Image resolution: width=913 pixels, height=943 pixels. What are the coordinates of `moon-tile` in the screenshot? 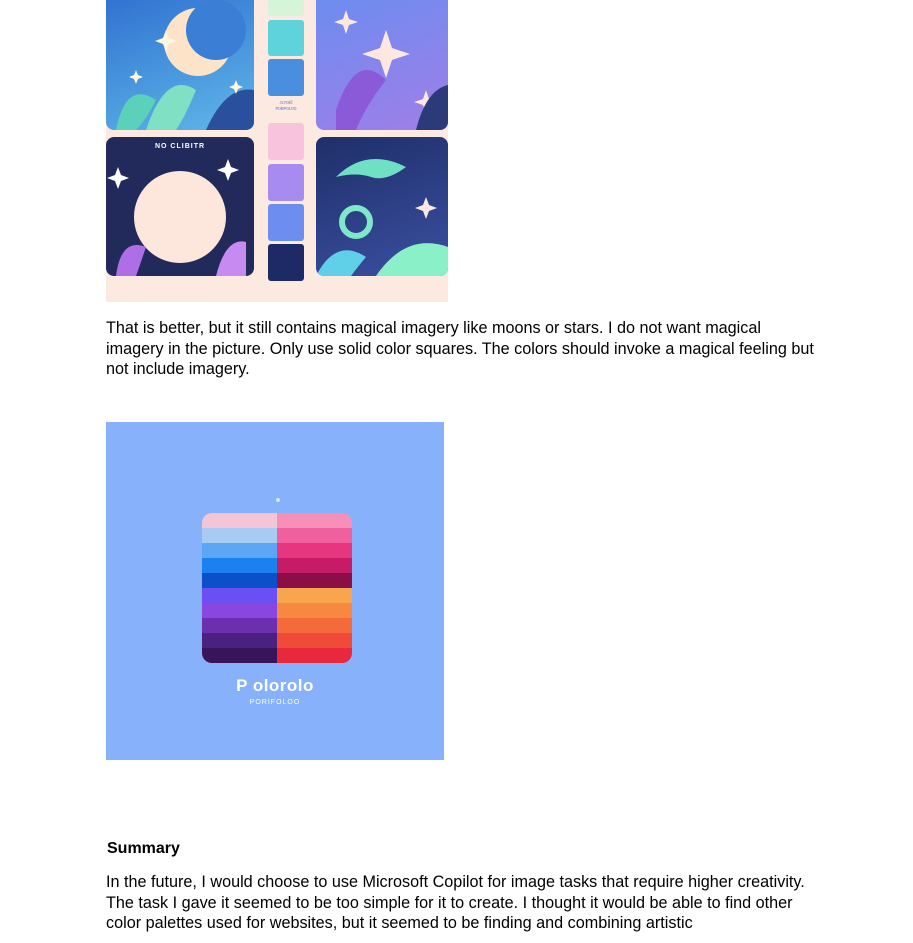 It's located at (180, 65).